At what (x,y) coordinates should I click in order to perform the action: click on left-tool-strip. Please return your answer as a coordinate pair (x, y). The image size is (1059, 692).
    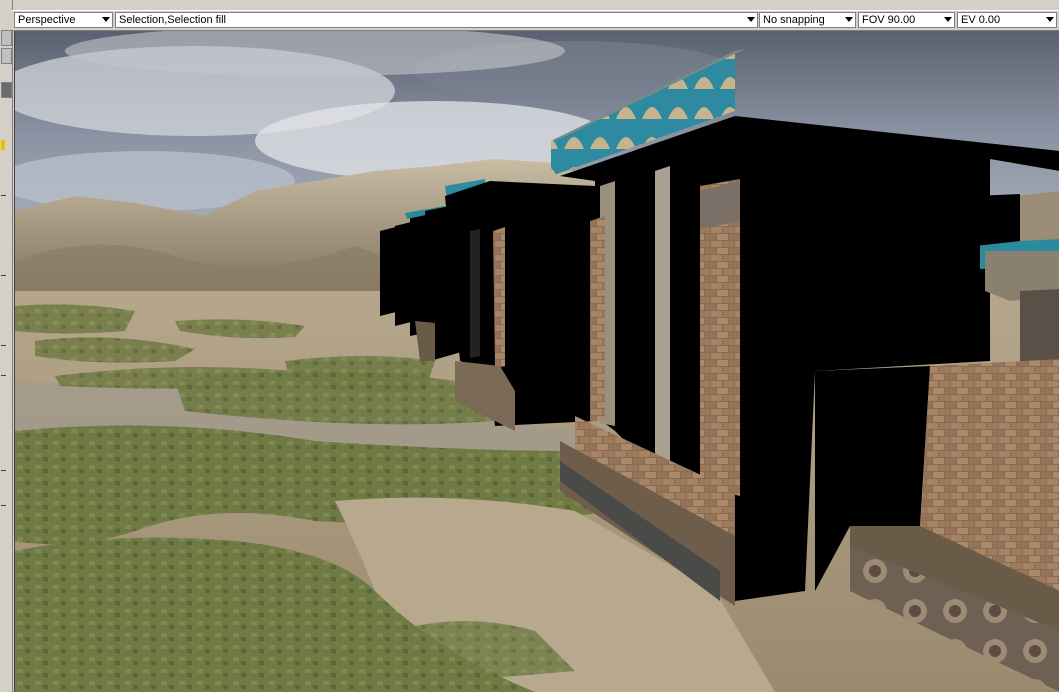
    Looking at the image, I should click on (6, 346).